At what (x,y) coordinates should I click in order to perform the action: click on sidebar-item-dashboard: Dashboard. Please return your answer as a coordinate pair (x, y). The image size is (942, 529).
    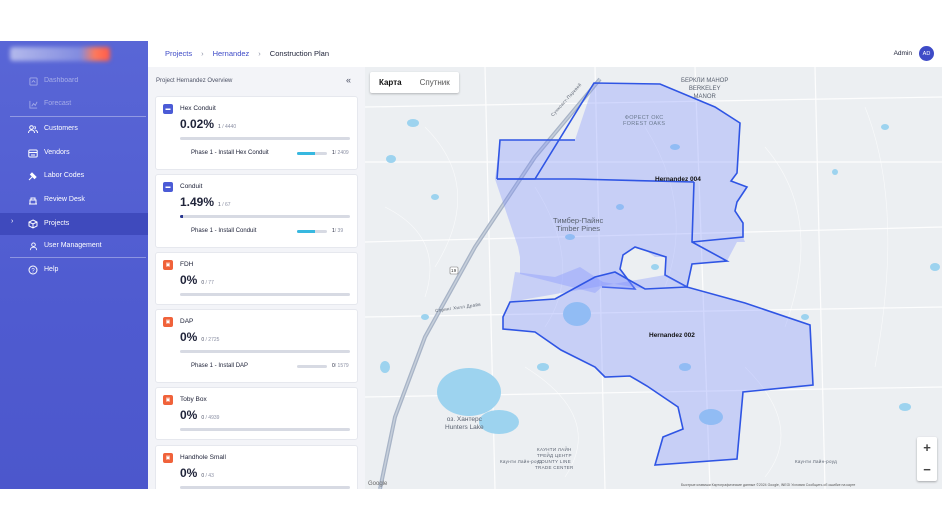
    Looking at the image, I should click on (74, 81).